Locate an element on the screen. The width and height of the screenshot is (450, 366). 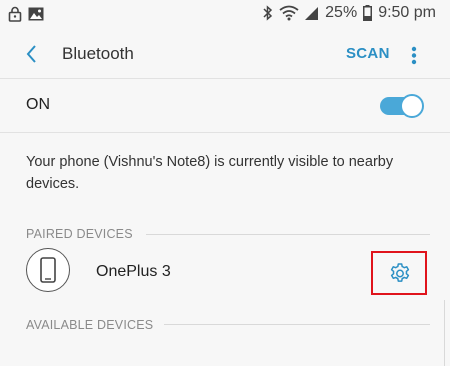
status-bar: 25% 9:50 pm is located at coordinates (225, 14).